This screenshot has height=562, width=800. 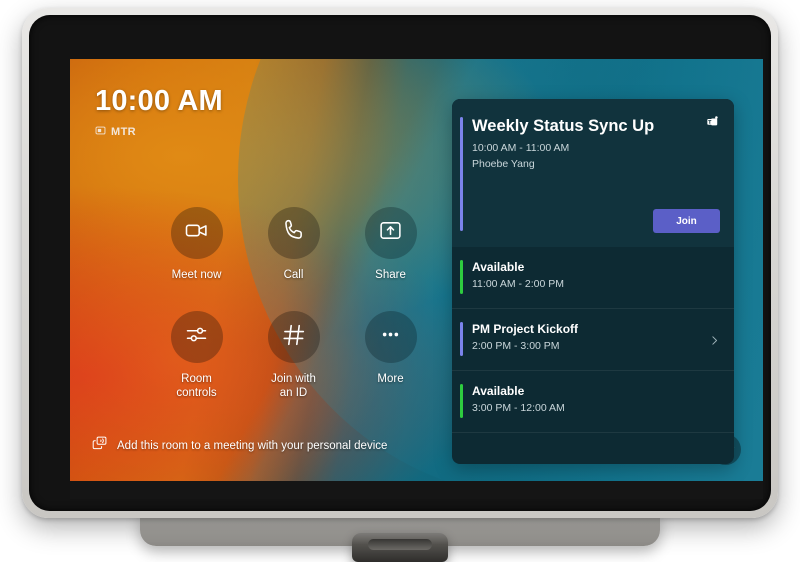 I want to click on action-label: Meet now, so click(x=196, y=275).